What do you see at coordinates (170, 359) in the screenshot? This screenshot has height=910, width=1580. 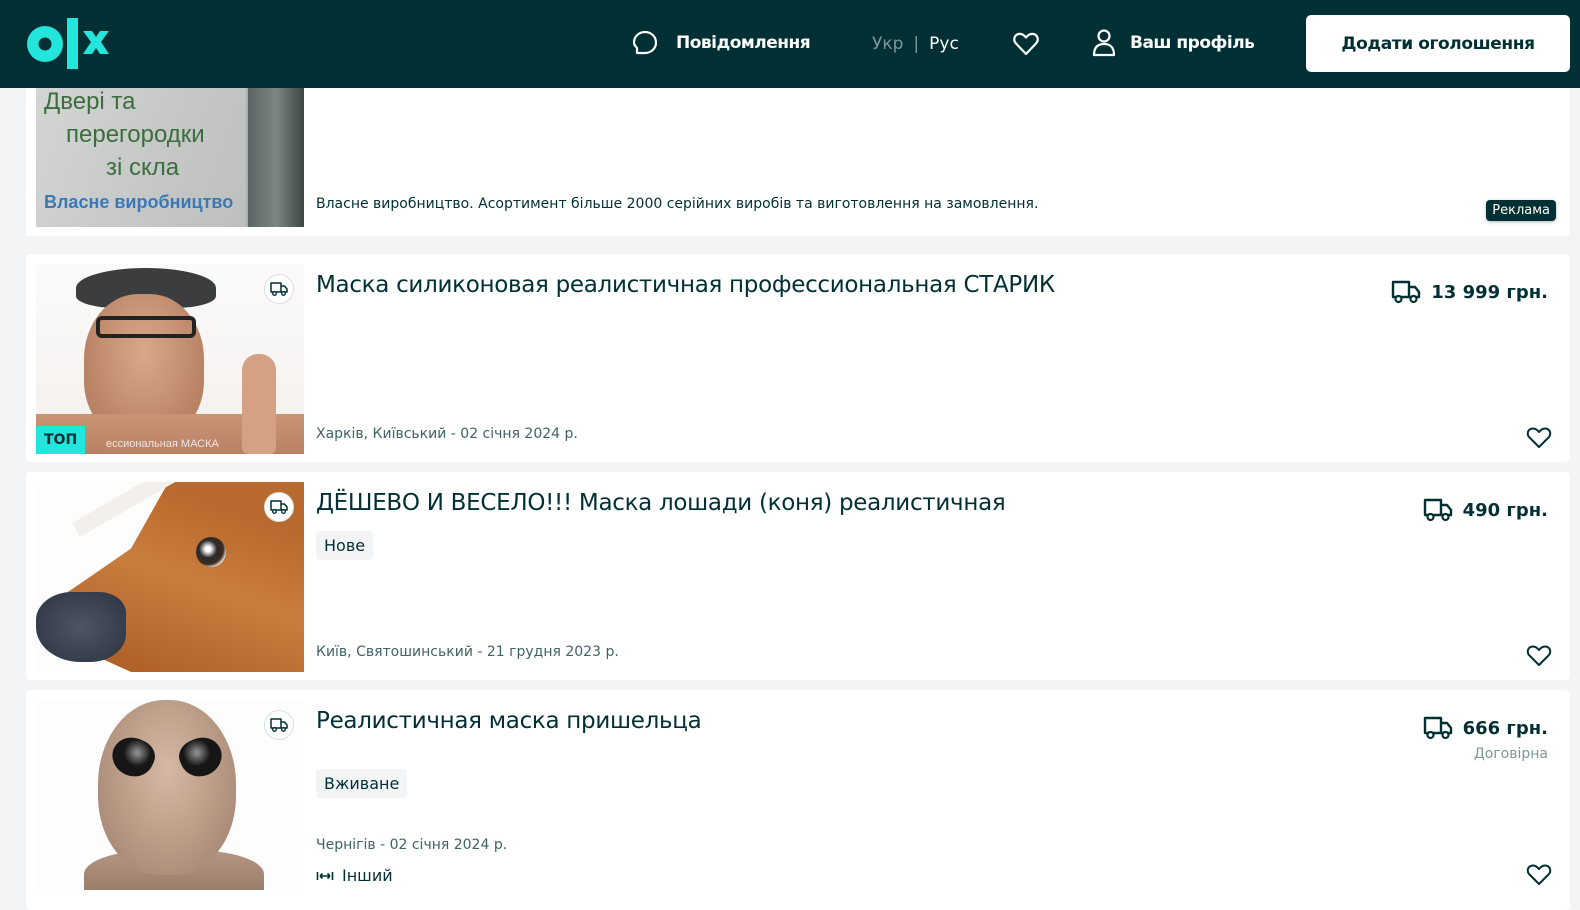 I see `listing-image: ессиональная МАСКА ТОП` at bounding box center [170, 359].